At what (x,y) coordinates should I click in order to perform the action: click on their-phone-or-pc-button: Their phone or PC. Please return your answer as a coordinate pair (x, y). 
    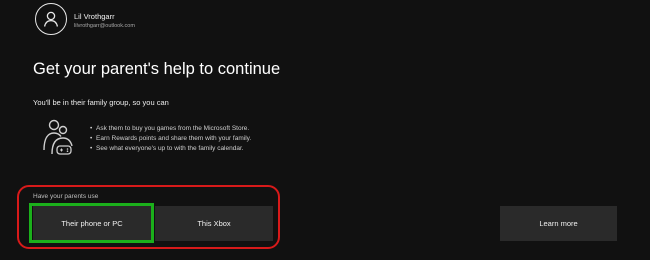
    Looking at the image, I should click on (92, 223).